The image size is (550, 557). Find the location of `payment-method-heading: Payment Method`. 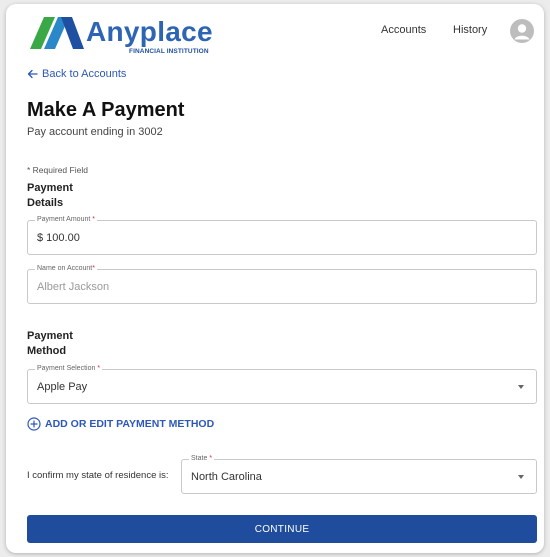

payment-method-heading: Payment Method is located at coordinates (50, 343).